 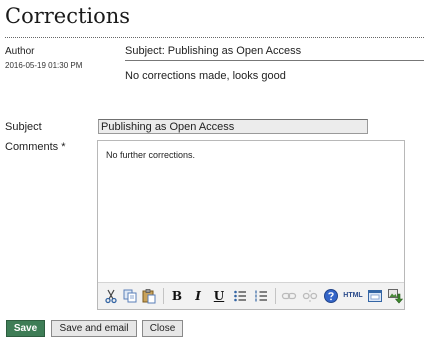 I want to click on link-icon, so click(x=289, y=296).